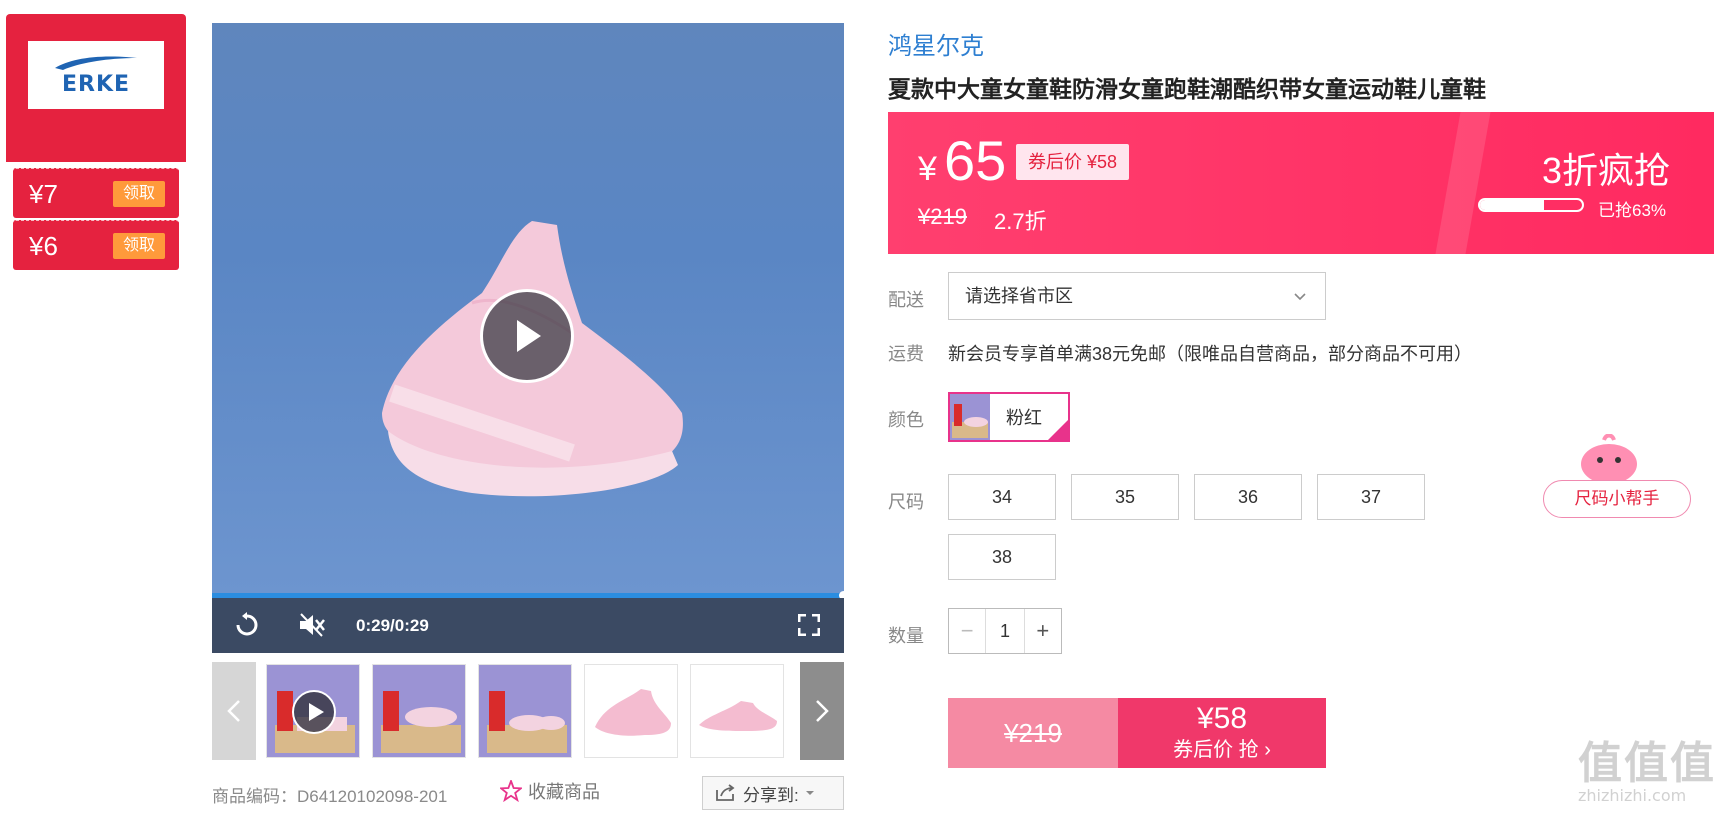  I want to click on quantity-label: 数量, so click(906, 636).